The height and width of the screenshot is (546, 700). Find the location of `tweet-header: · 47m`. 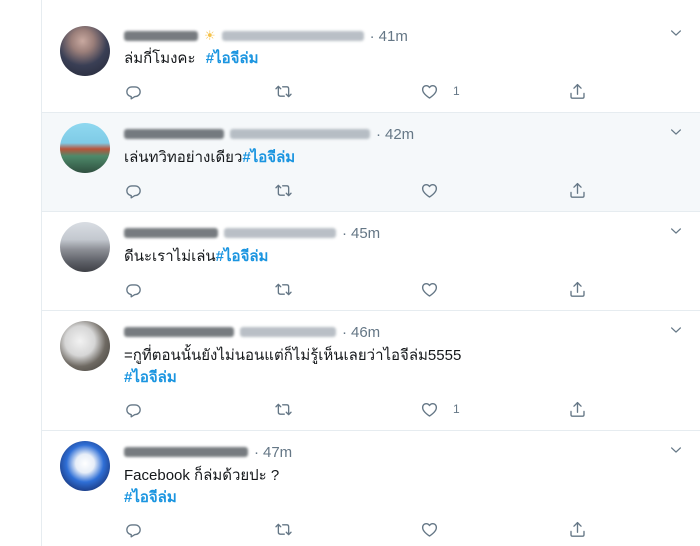

tweet-header: · 47m is located at coordinates (208, 452).